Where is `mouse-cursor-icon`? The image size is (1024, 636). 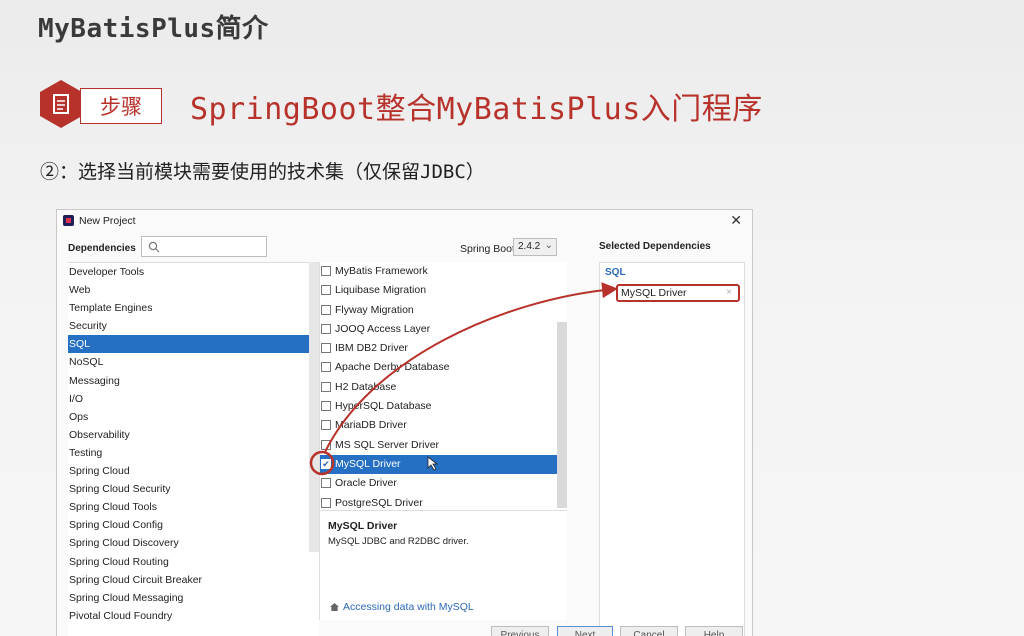 mouse-cursor-icon is located at coordinates (433, 463).